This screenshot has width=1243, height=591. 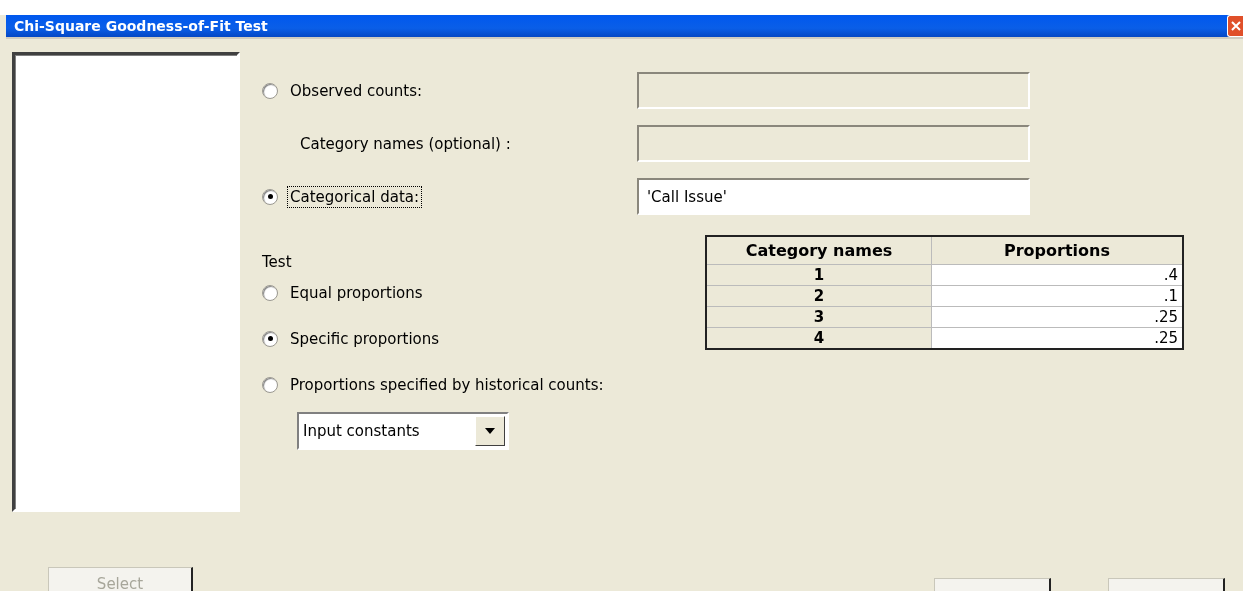 I want to click on table-cell: 2, so click(x=819, y=296).